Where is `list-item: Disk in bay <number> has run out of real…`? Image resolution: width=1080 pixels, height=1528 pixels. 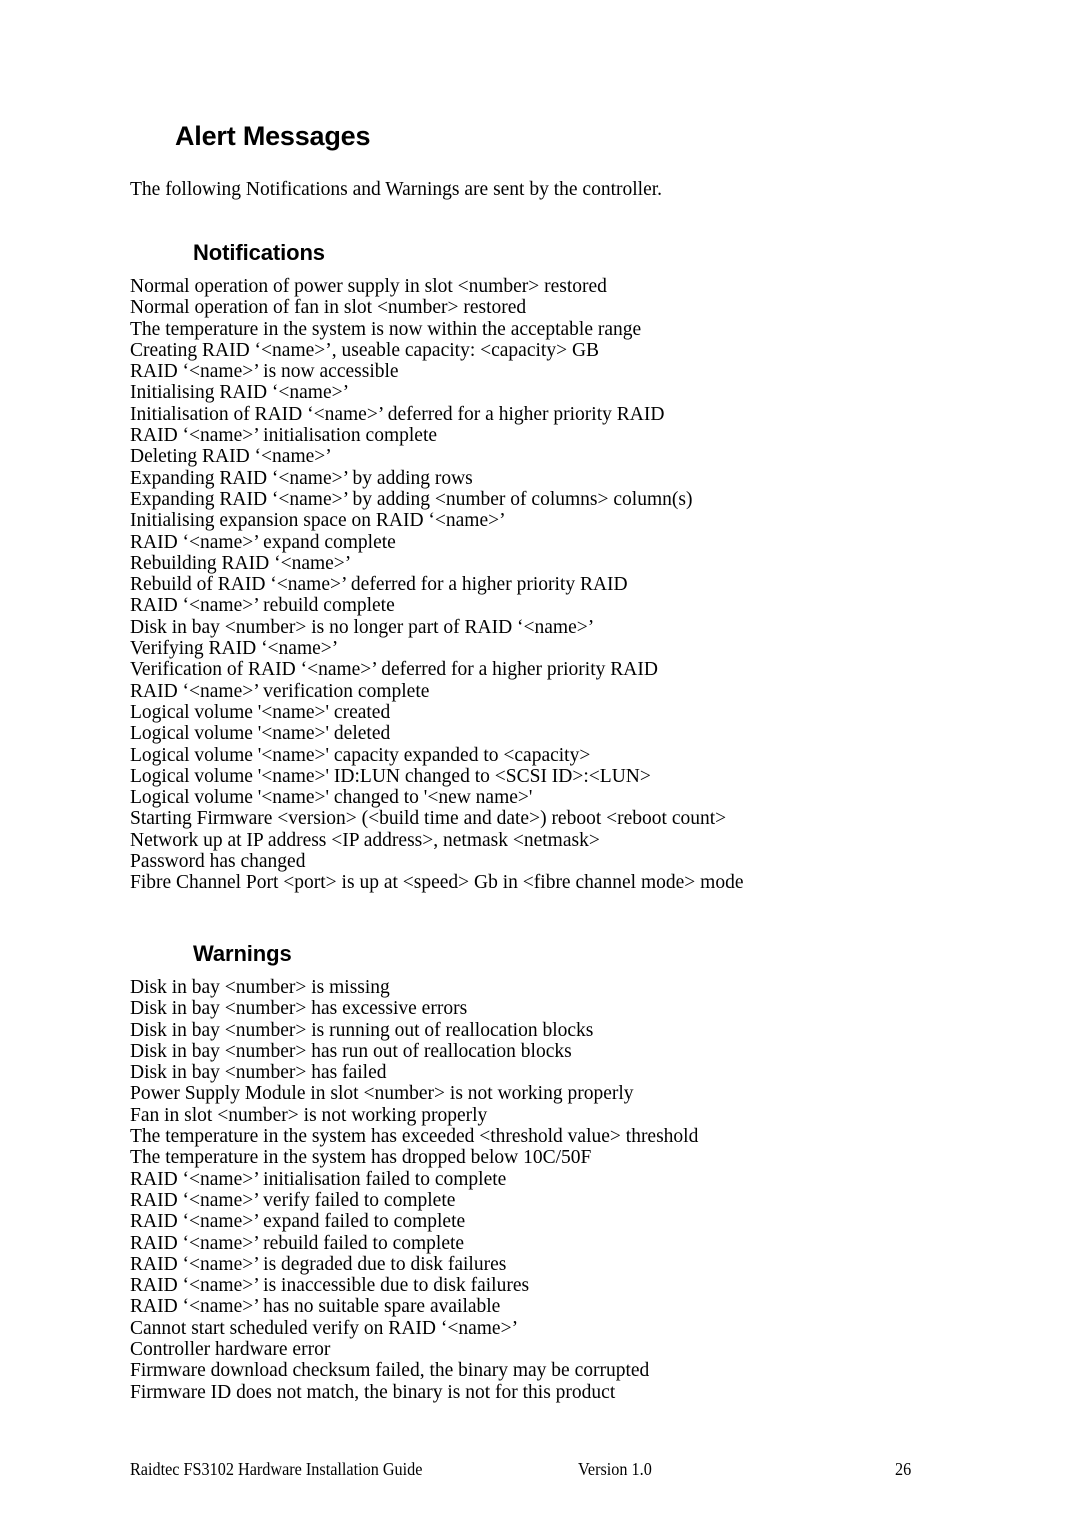
list-item: Disk in bay <number> has run out of real… is located at coordinates (351, 1051).